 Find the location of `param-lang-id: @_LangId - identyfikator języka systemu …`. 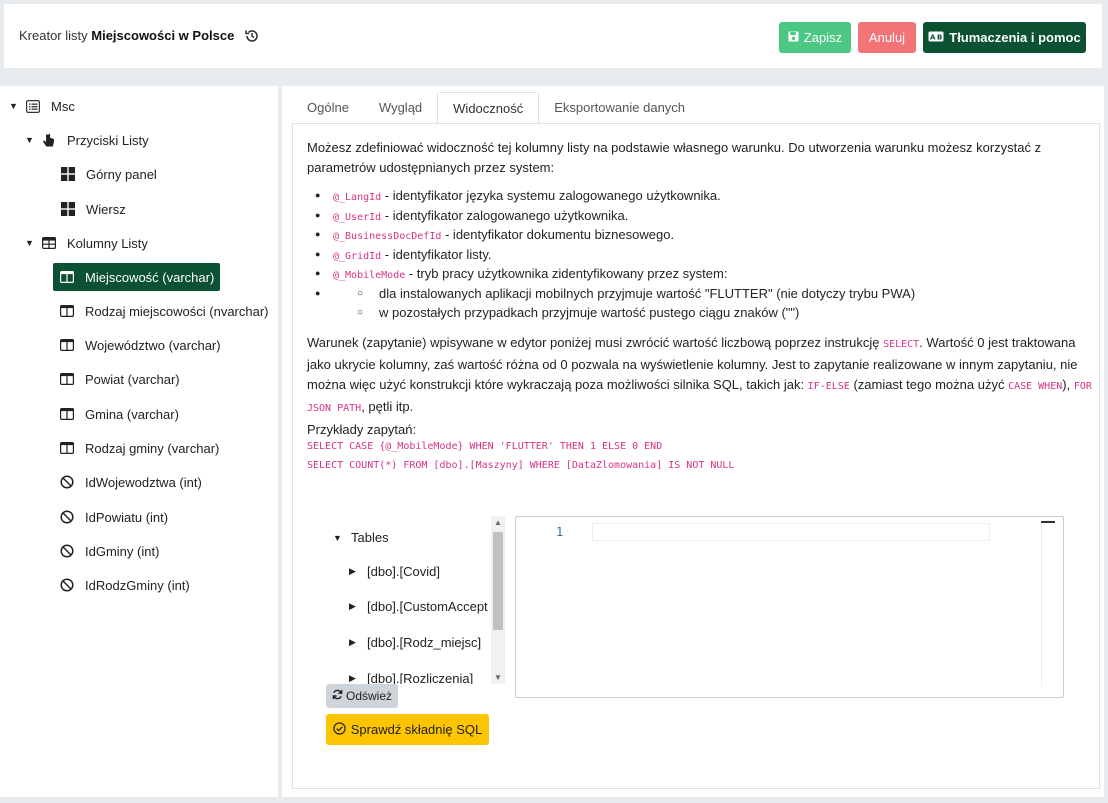

param-lang-id: @_LangId - identyfikator języka systemu … is located at coordinates (615, 196).